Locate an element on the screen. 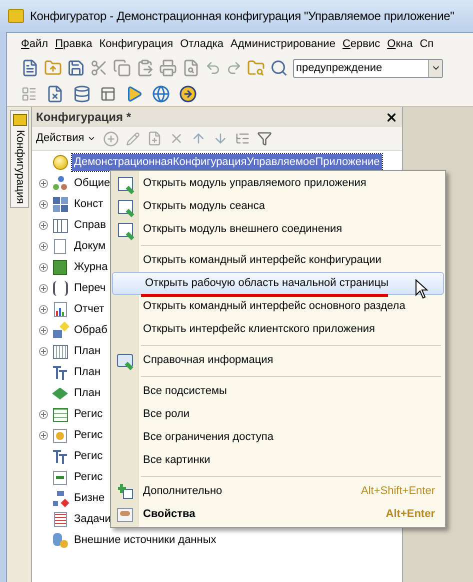 The width and height of the screenshot is (473, 582). context-menu-item: Все картинки is located at coordinates (278, 460).